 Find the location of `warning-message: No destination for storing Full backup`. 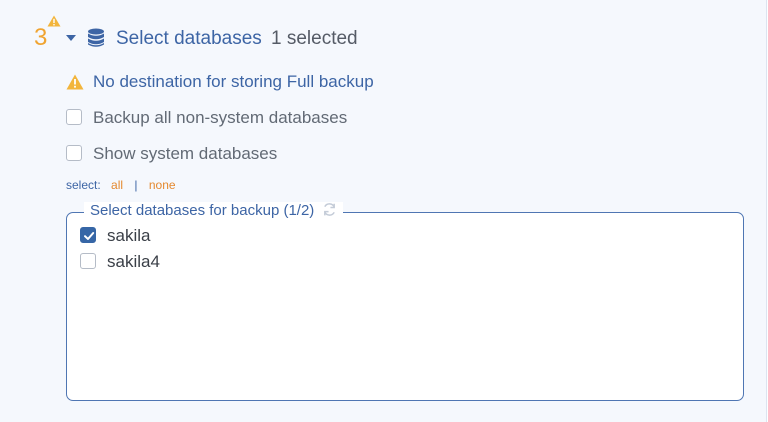

warning-message: No destination for storing Full backup is located at coordinates (233, 81).